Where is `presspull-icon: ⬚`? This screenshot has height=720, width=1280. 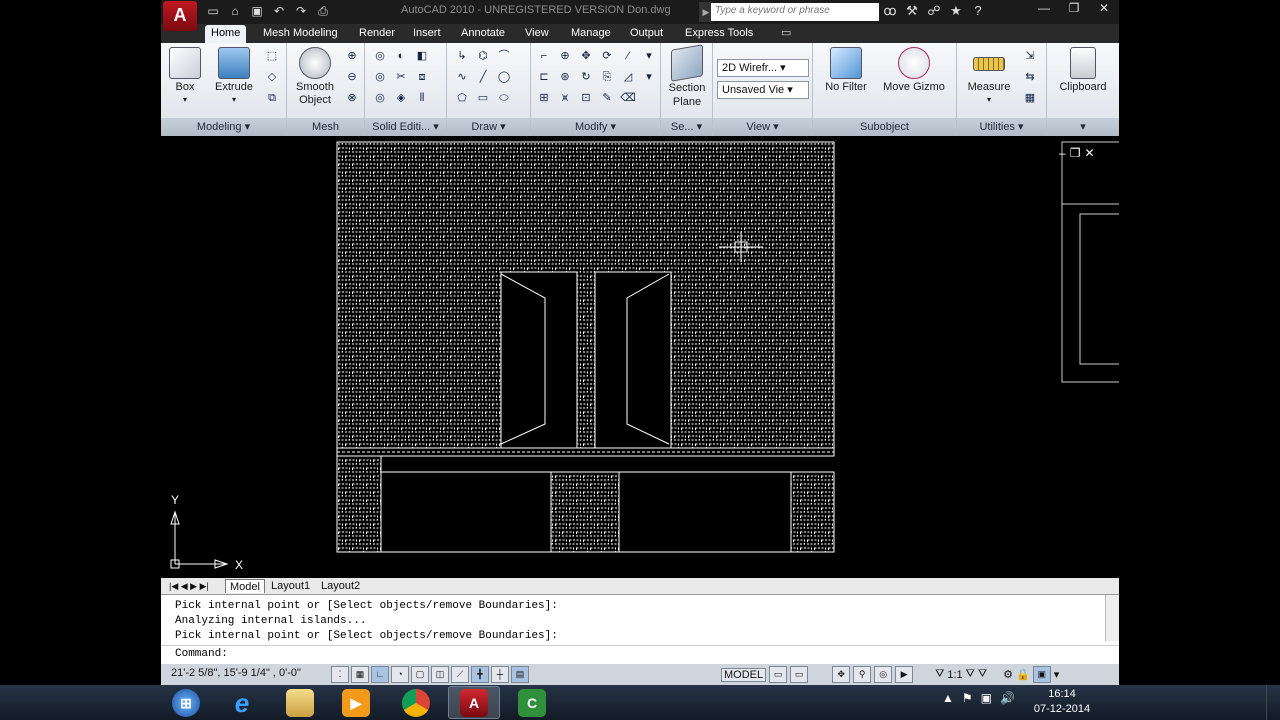
presspull-icon: ⬚ is located at coordinates (272, 56).